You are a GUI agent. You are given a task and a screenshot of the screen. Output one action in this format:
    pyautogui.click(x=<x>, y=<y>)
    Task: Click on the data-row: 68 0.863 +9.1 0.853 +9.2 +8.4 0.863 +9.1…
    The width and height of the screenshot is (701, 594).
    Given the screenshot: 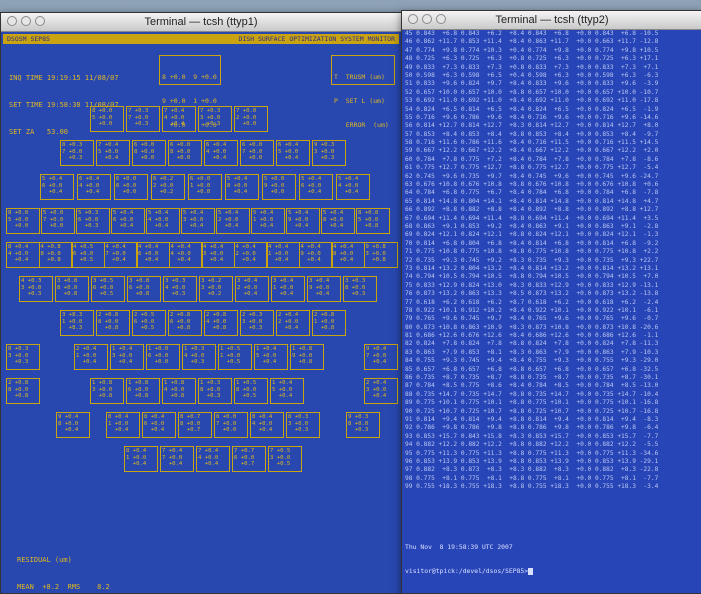 What is the action you would take?
    pyautogui.click(x=532, y=226)
    